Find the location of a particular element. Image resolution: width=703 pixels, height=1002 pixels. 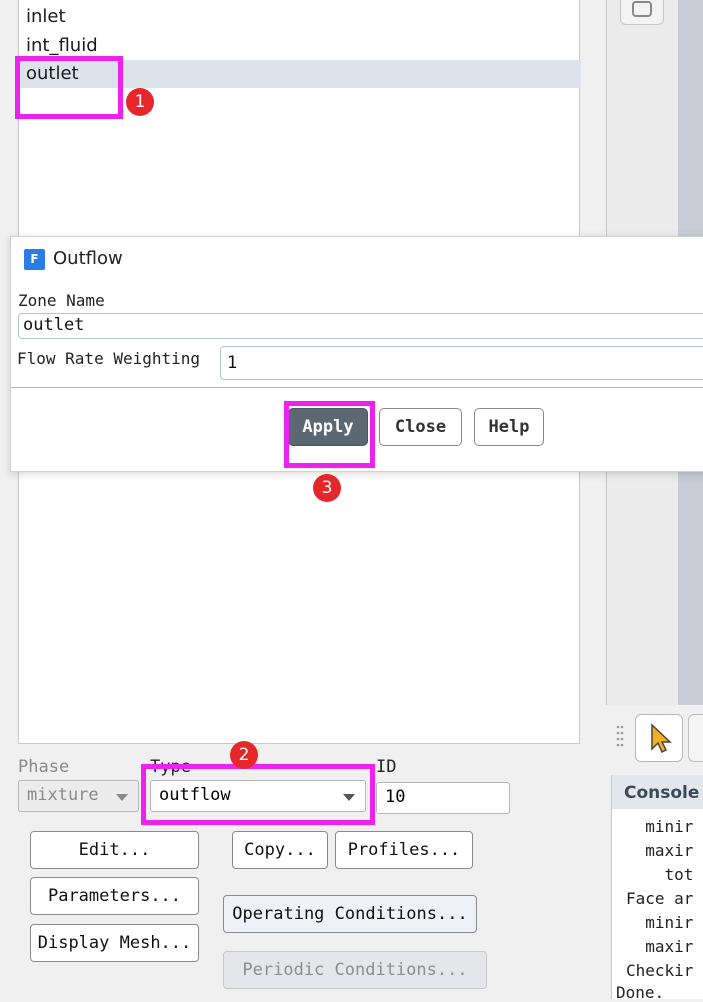

step-badge-1: 1 is located at coordinates (140, 102).